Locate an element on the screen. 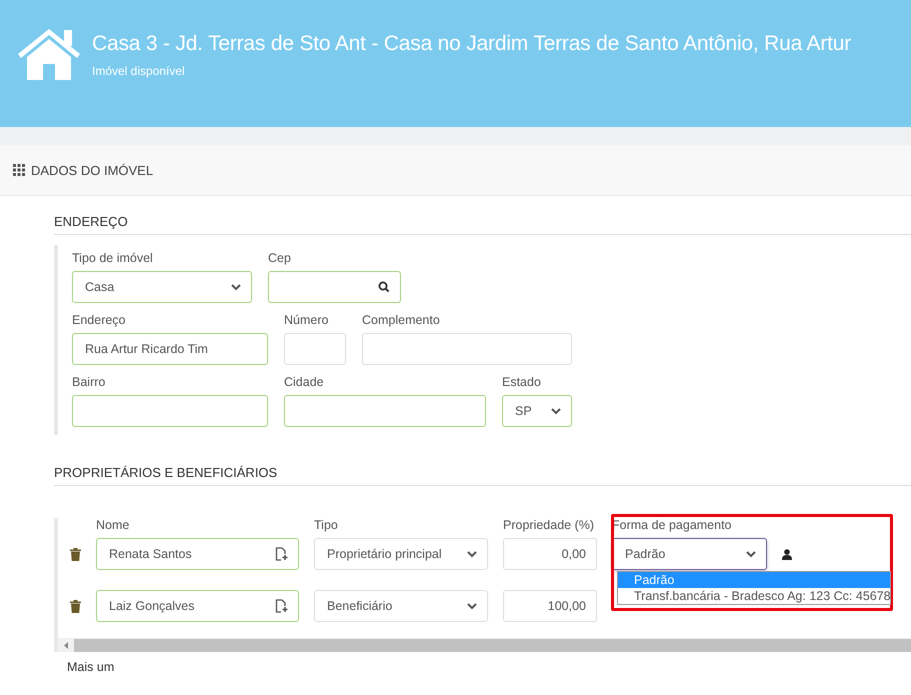  section-heading: PROPRIETÁRIOS E BENEFICIÁRIOS is located at coordinates (482, 475).